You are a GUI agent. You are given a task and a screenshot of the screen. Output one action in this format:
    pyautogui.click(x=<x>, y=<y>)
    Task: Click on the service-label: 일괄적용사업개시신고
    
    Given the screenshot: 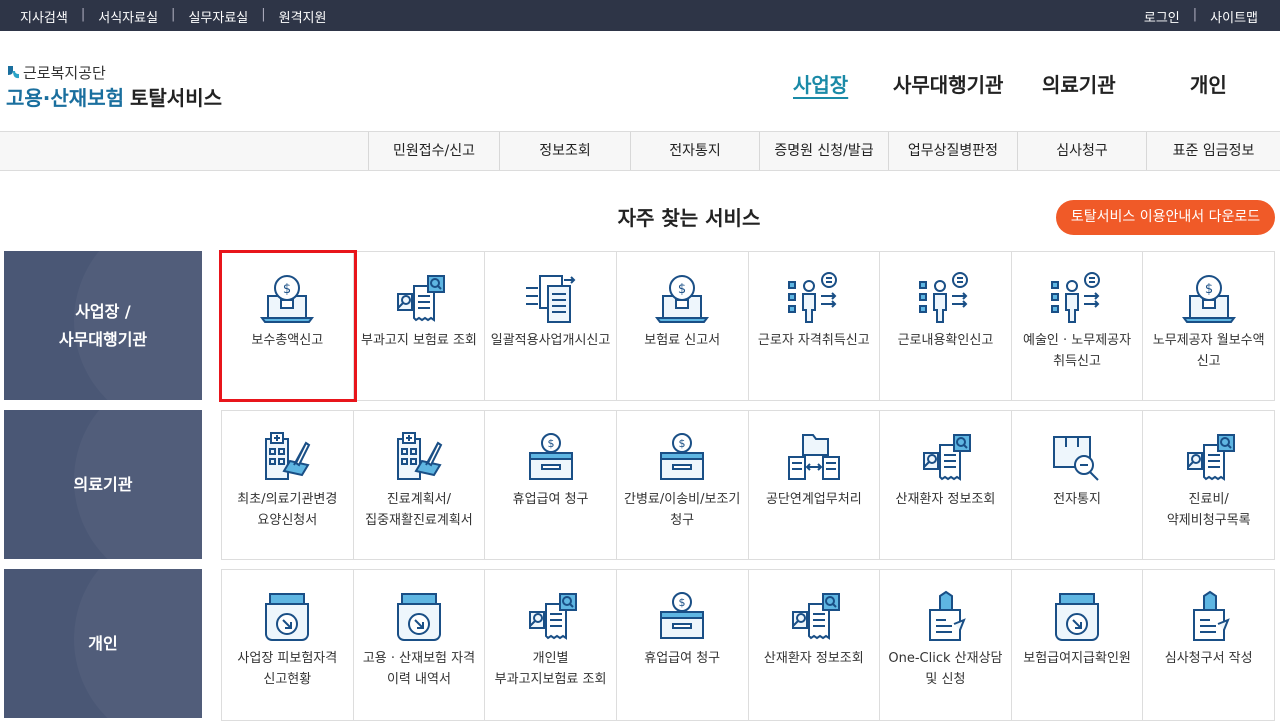 What is the action you would take?
    pyautogui.click(x=550, y=340)
    